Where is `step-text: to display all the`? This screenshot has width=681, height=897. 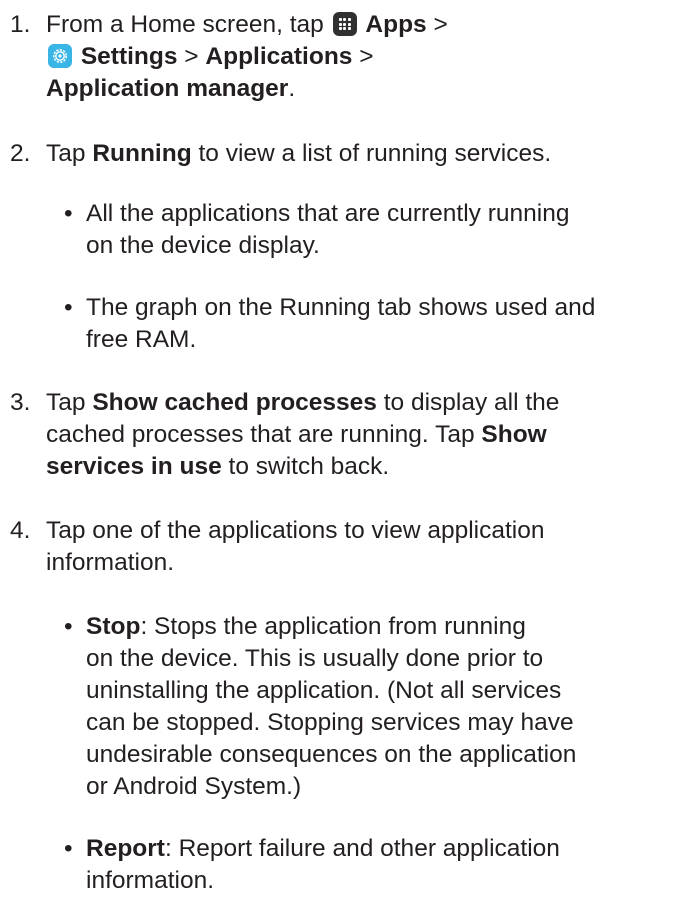
step-text: to display all the is located at coordinates (471, 402).